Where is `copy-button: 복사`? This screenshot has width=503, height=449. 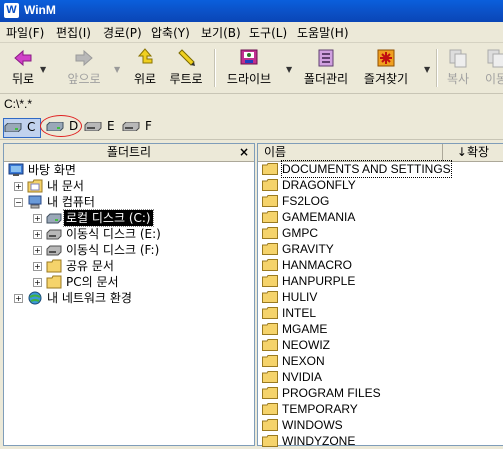
copy-button: 복사 is located at coordinates (458, 68).